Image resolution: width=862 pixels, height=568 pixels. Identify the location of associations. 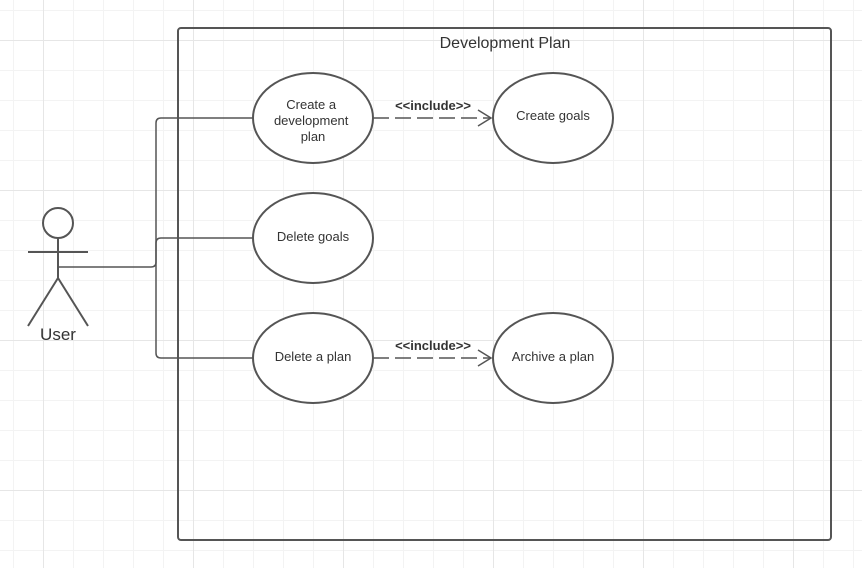
(155, 238).